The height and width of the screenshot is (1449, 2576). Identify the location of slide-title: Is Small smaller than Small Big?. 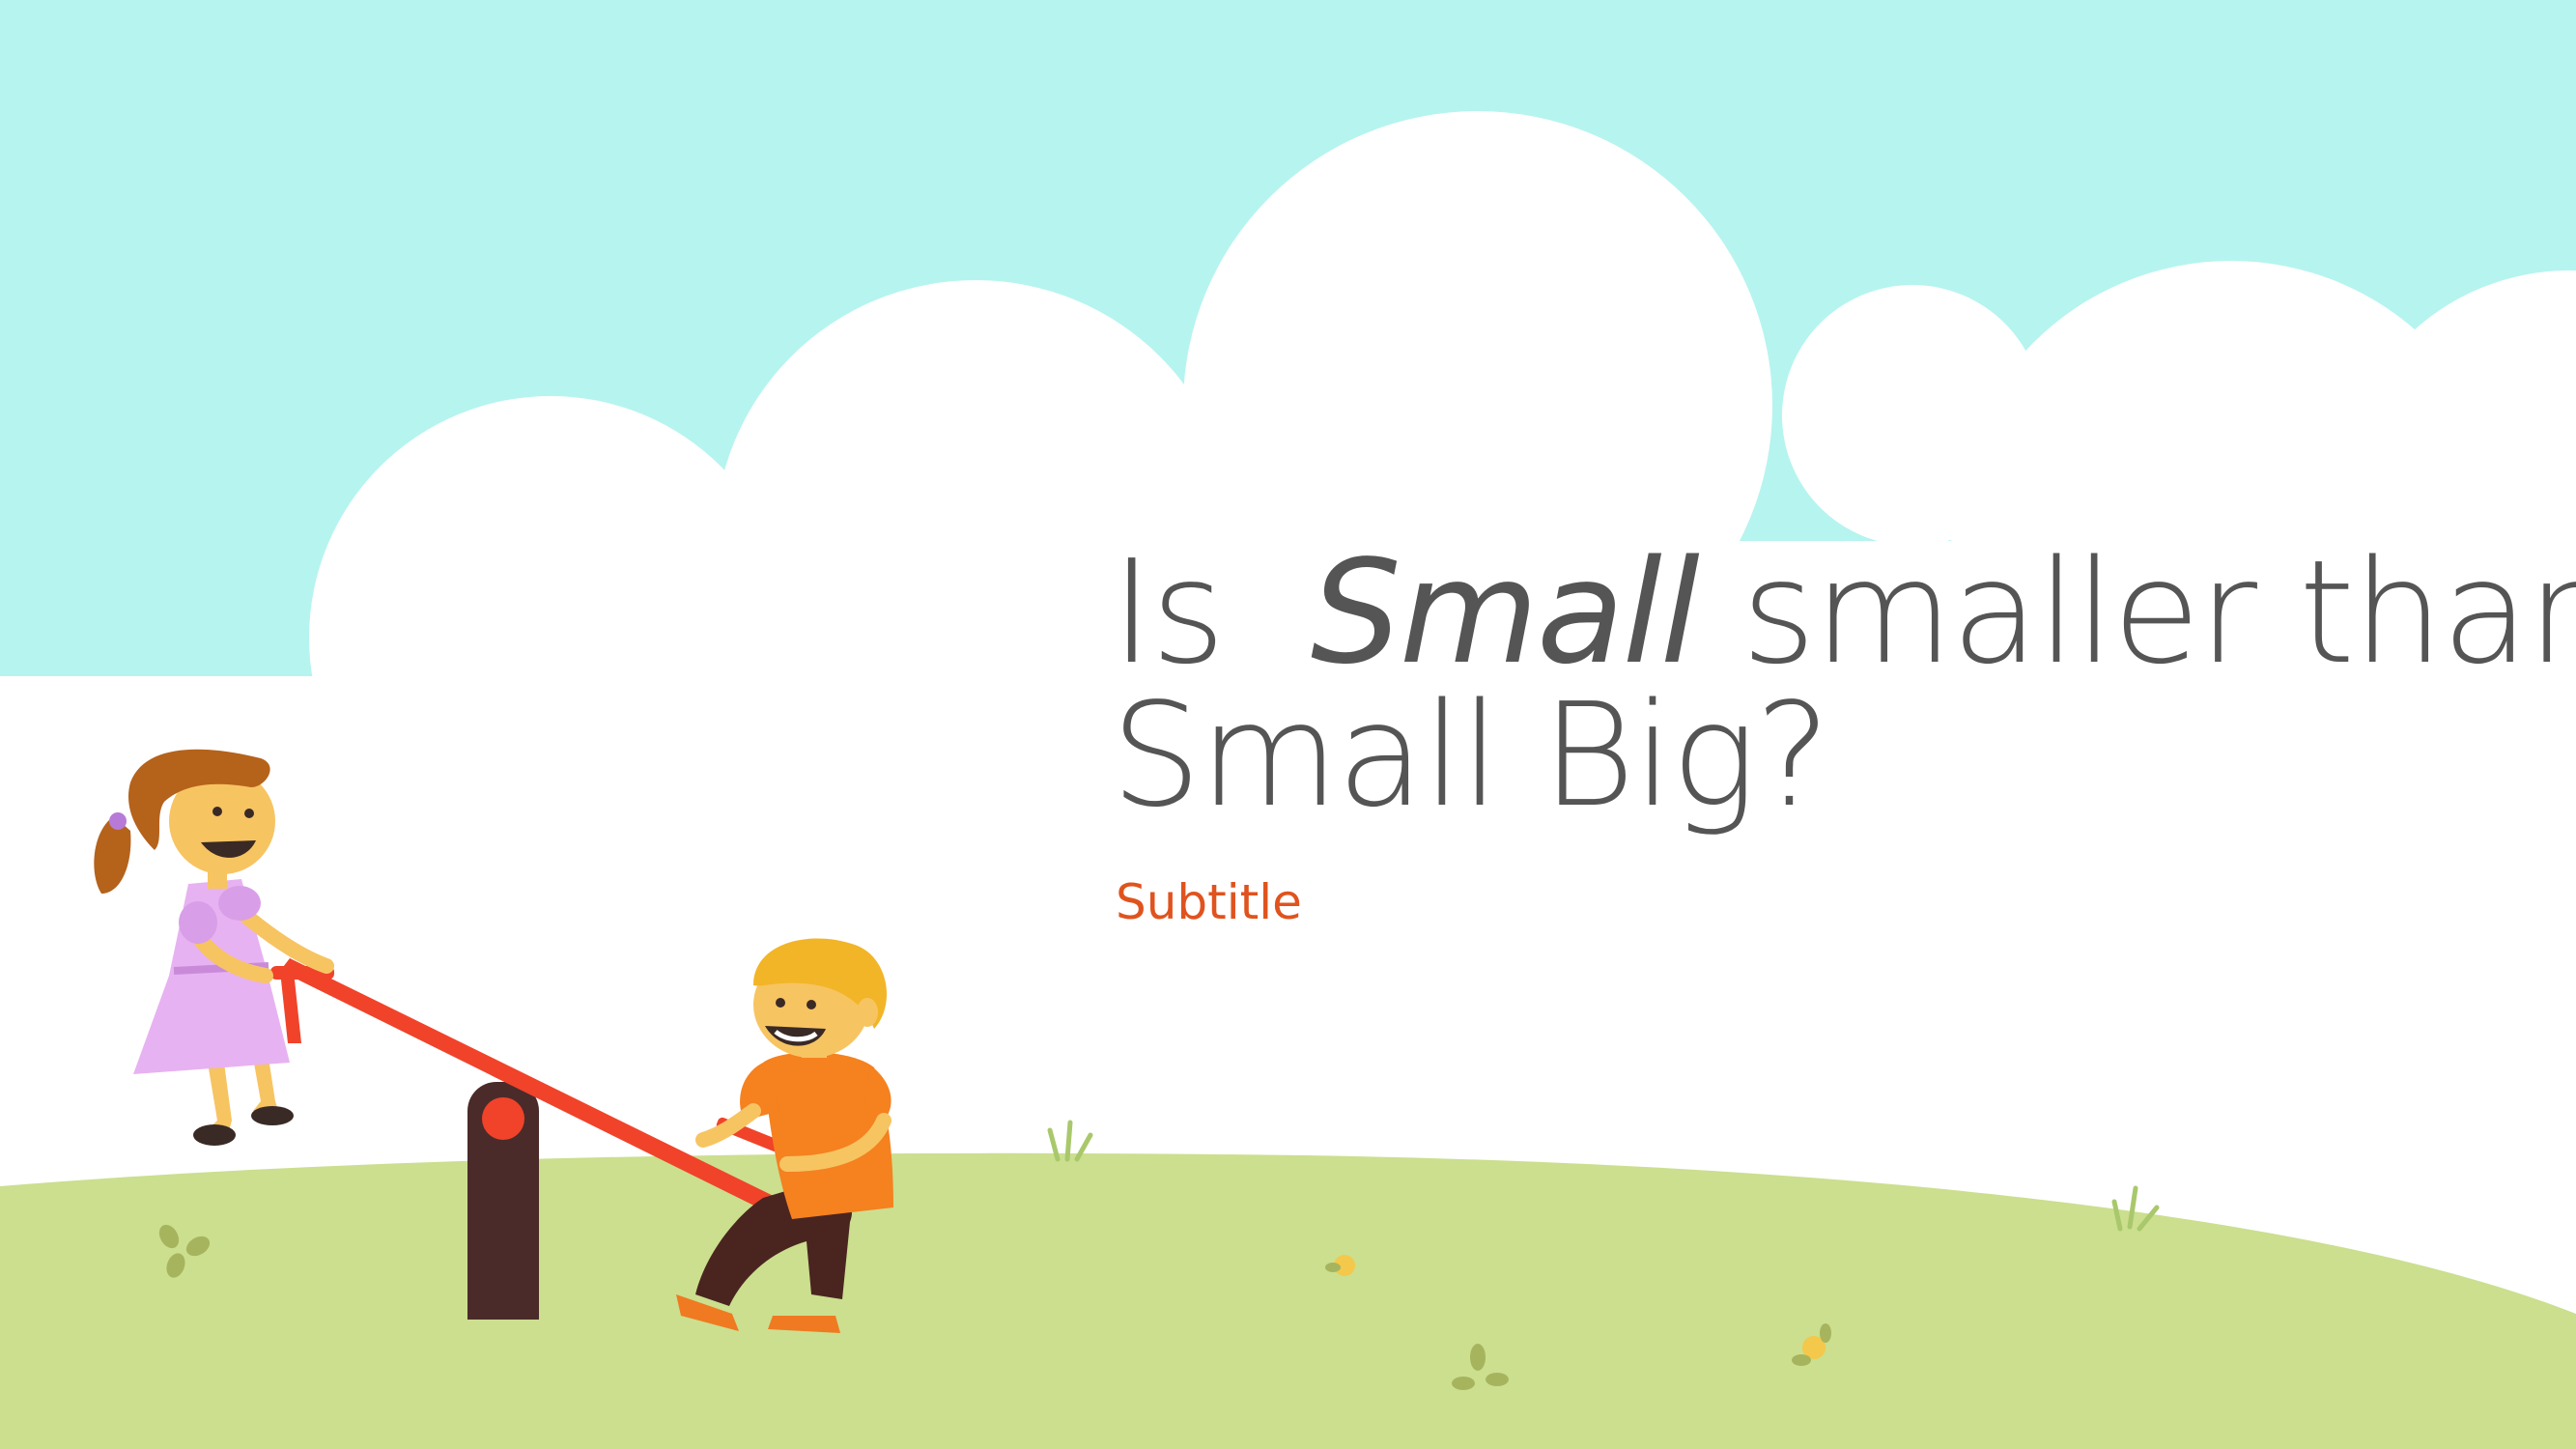
(1843, 689).